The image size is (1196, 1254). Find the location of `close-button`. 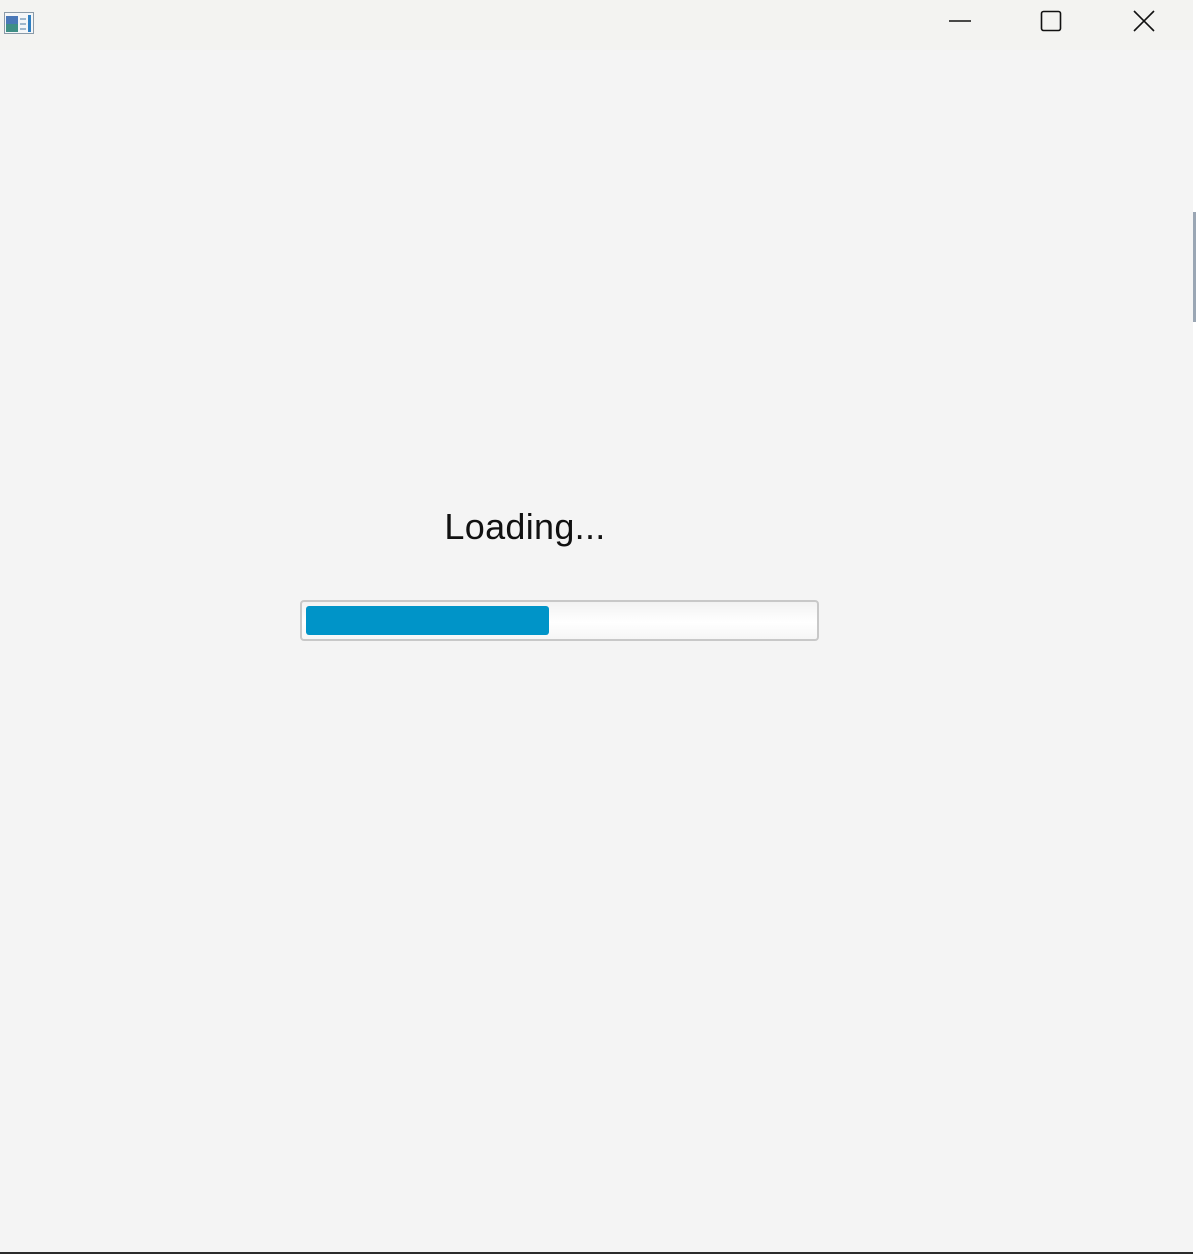

close-button is located at coordinates (1144, 23).